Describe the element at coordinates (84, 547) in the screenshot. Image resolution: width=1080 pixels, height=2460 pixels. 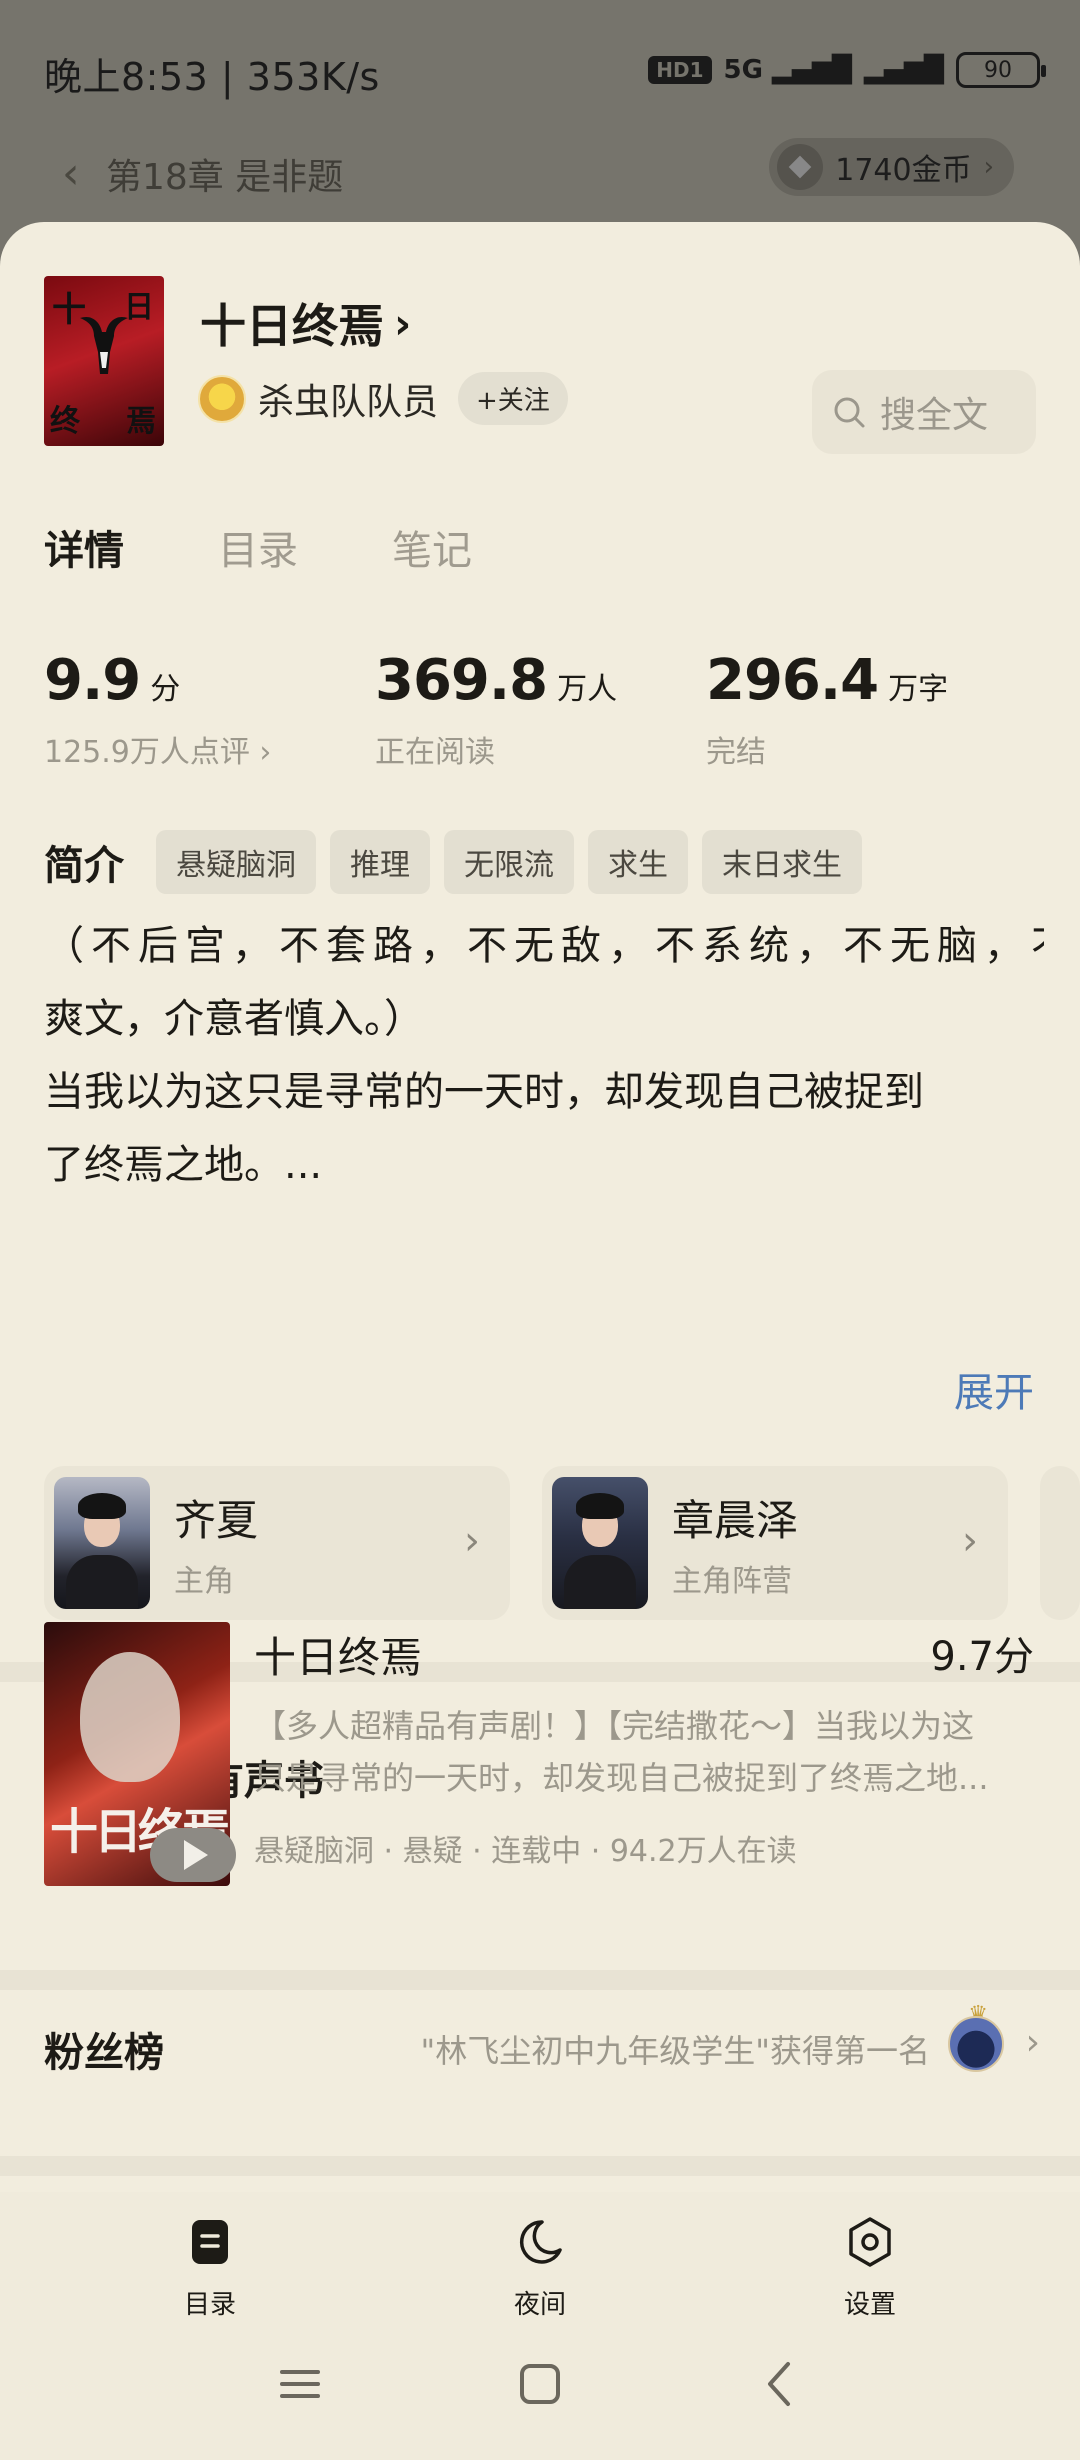
I see `tab-details: 详情` at that location.